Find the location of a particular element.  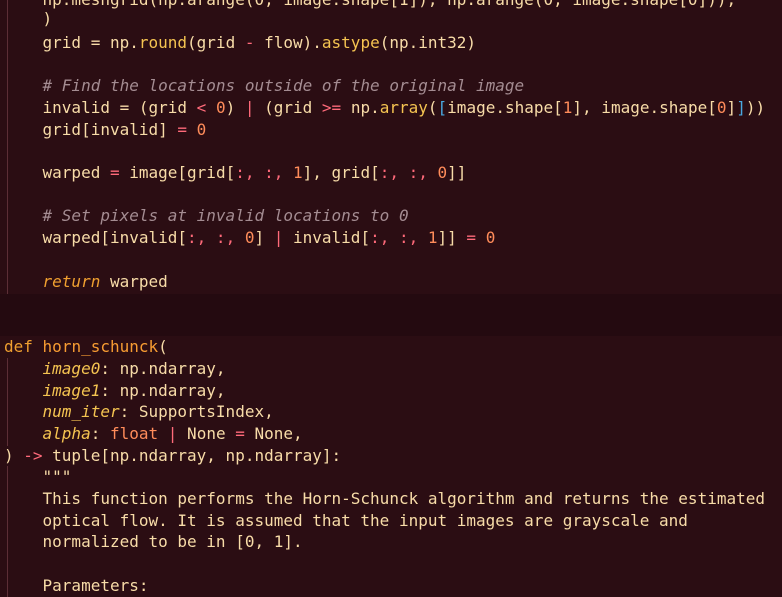

code-line: """ is located at coordinates (38, 477).